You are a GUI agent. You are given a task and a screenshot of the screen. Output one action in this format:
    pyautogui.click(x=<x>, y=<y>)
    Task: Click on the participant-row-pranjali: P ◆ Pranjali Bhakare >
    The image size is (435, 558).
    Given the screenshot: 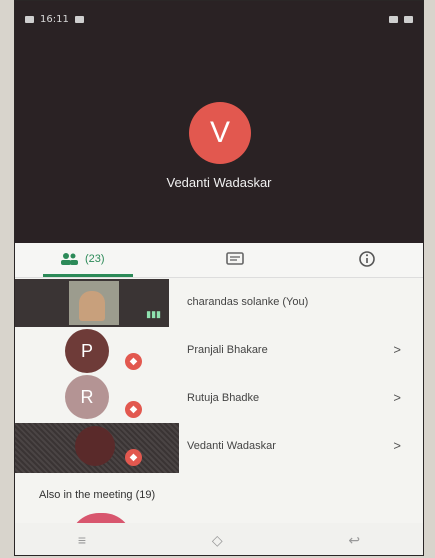 What is the action you would take?
    pyautogui.click(x=219, y=351)
    